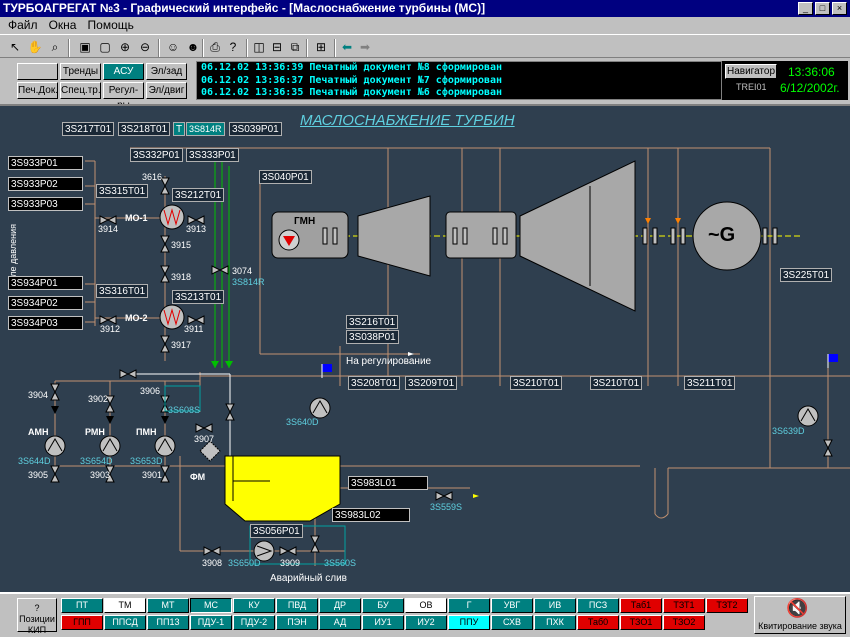  What do you see at coordinates (340, 563) in the screenshot?
I see `sensor-3s560s: 3S560S` at bounding box center [340, 563].